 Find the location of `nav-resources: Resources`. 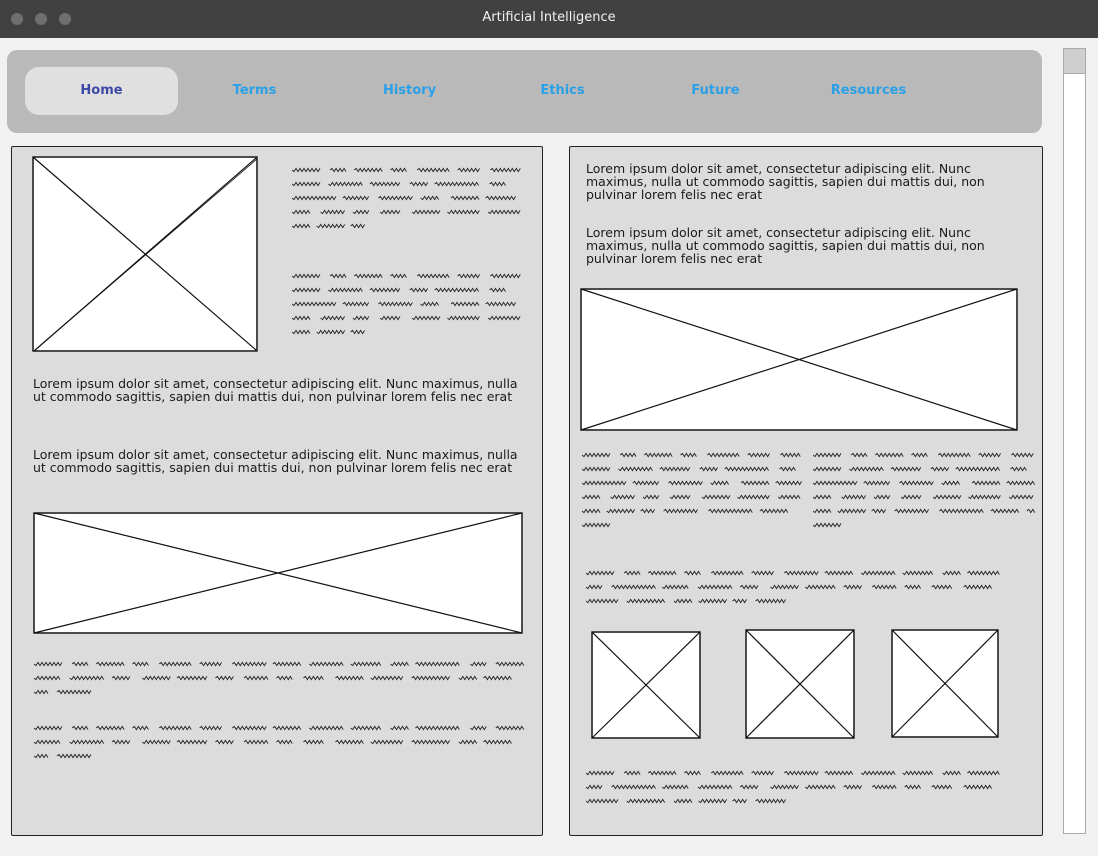

nav-resources: Resources is located at coordinates (868, 91).